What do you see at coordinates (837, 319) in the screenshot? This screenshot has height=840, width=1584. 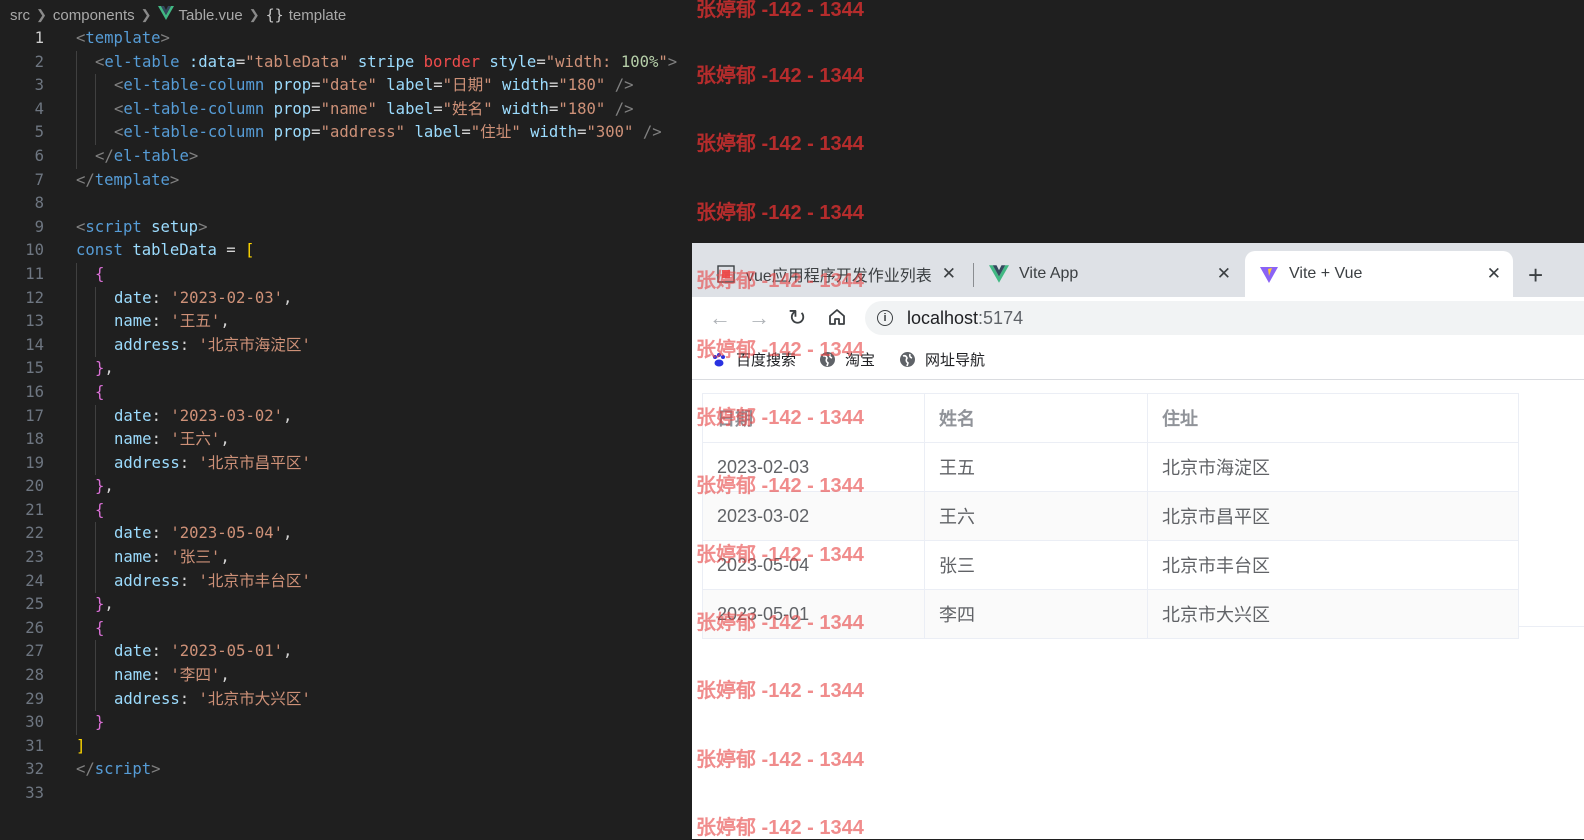 I see `home-icon` at bounding box center [837, 319].